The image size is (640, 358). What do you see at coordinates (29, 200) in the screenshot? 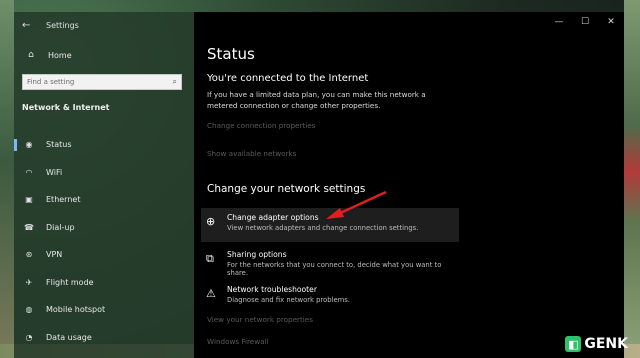
I see `ethernet-icon: ▣` at bounding box center [29, 200].